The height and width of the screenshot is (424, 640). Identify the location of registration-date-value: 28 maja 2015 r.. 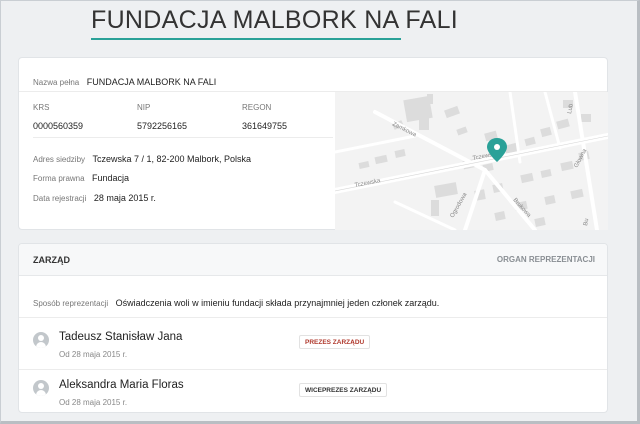
(124, 198).